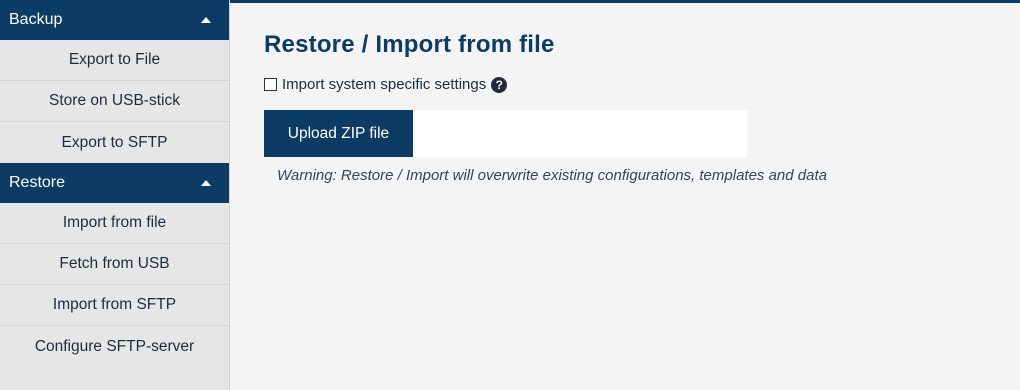  I want to click on sidebar-item-label: Import from file, so click(114, 222).